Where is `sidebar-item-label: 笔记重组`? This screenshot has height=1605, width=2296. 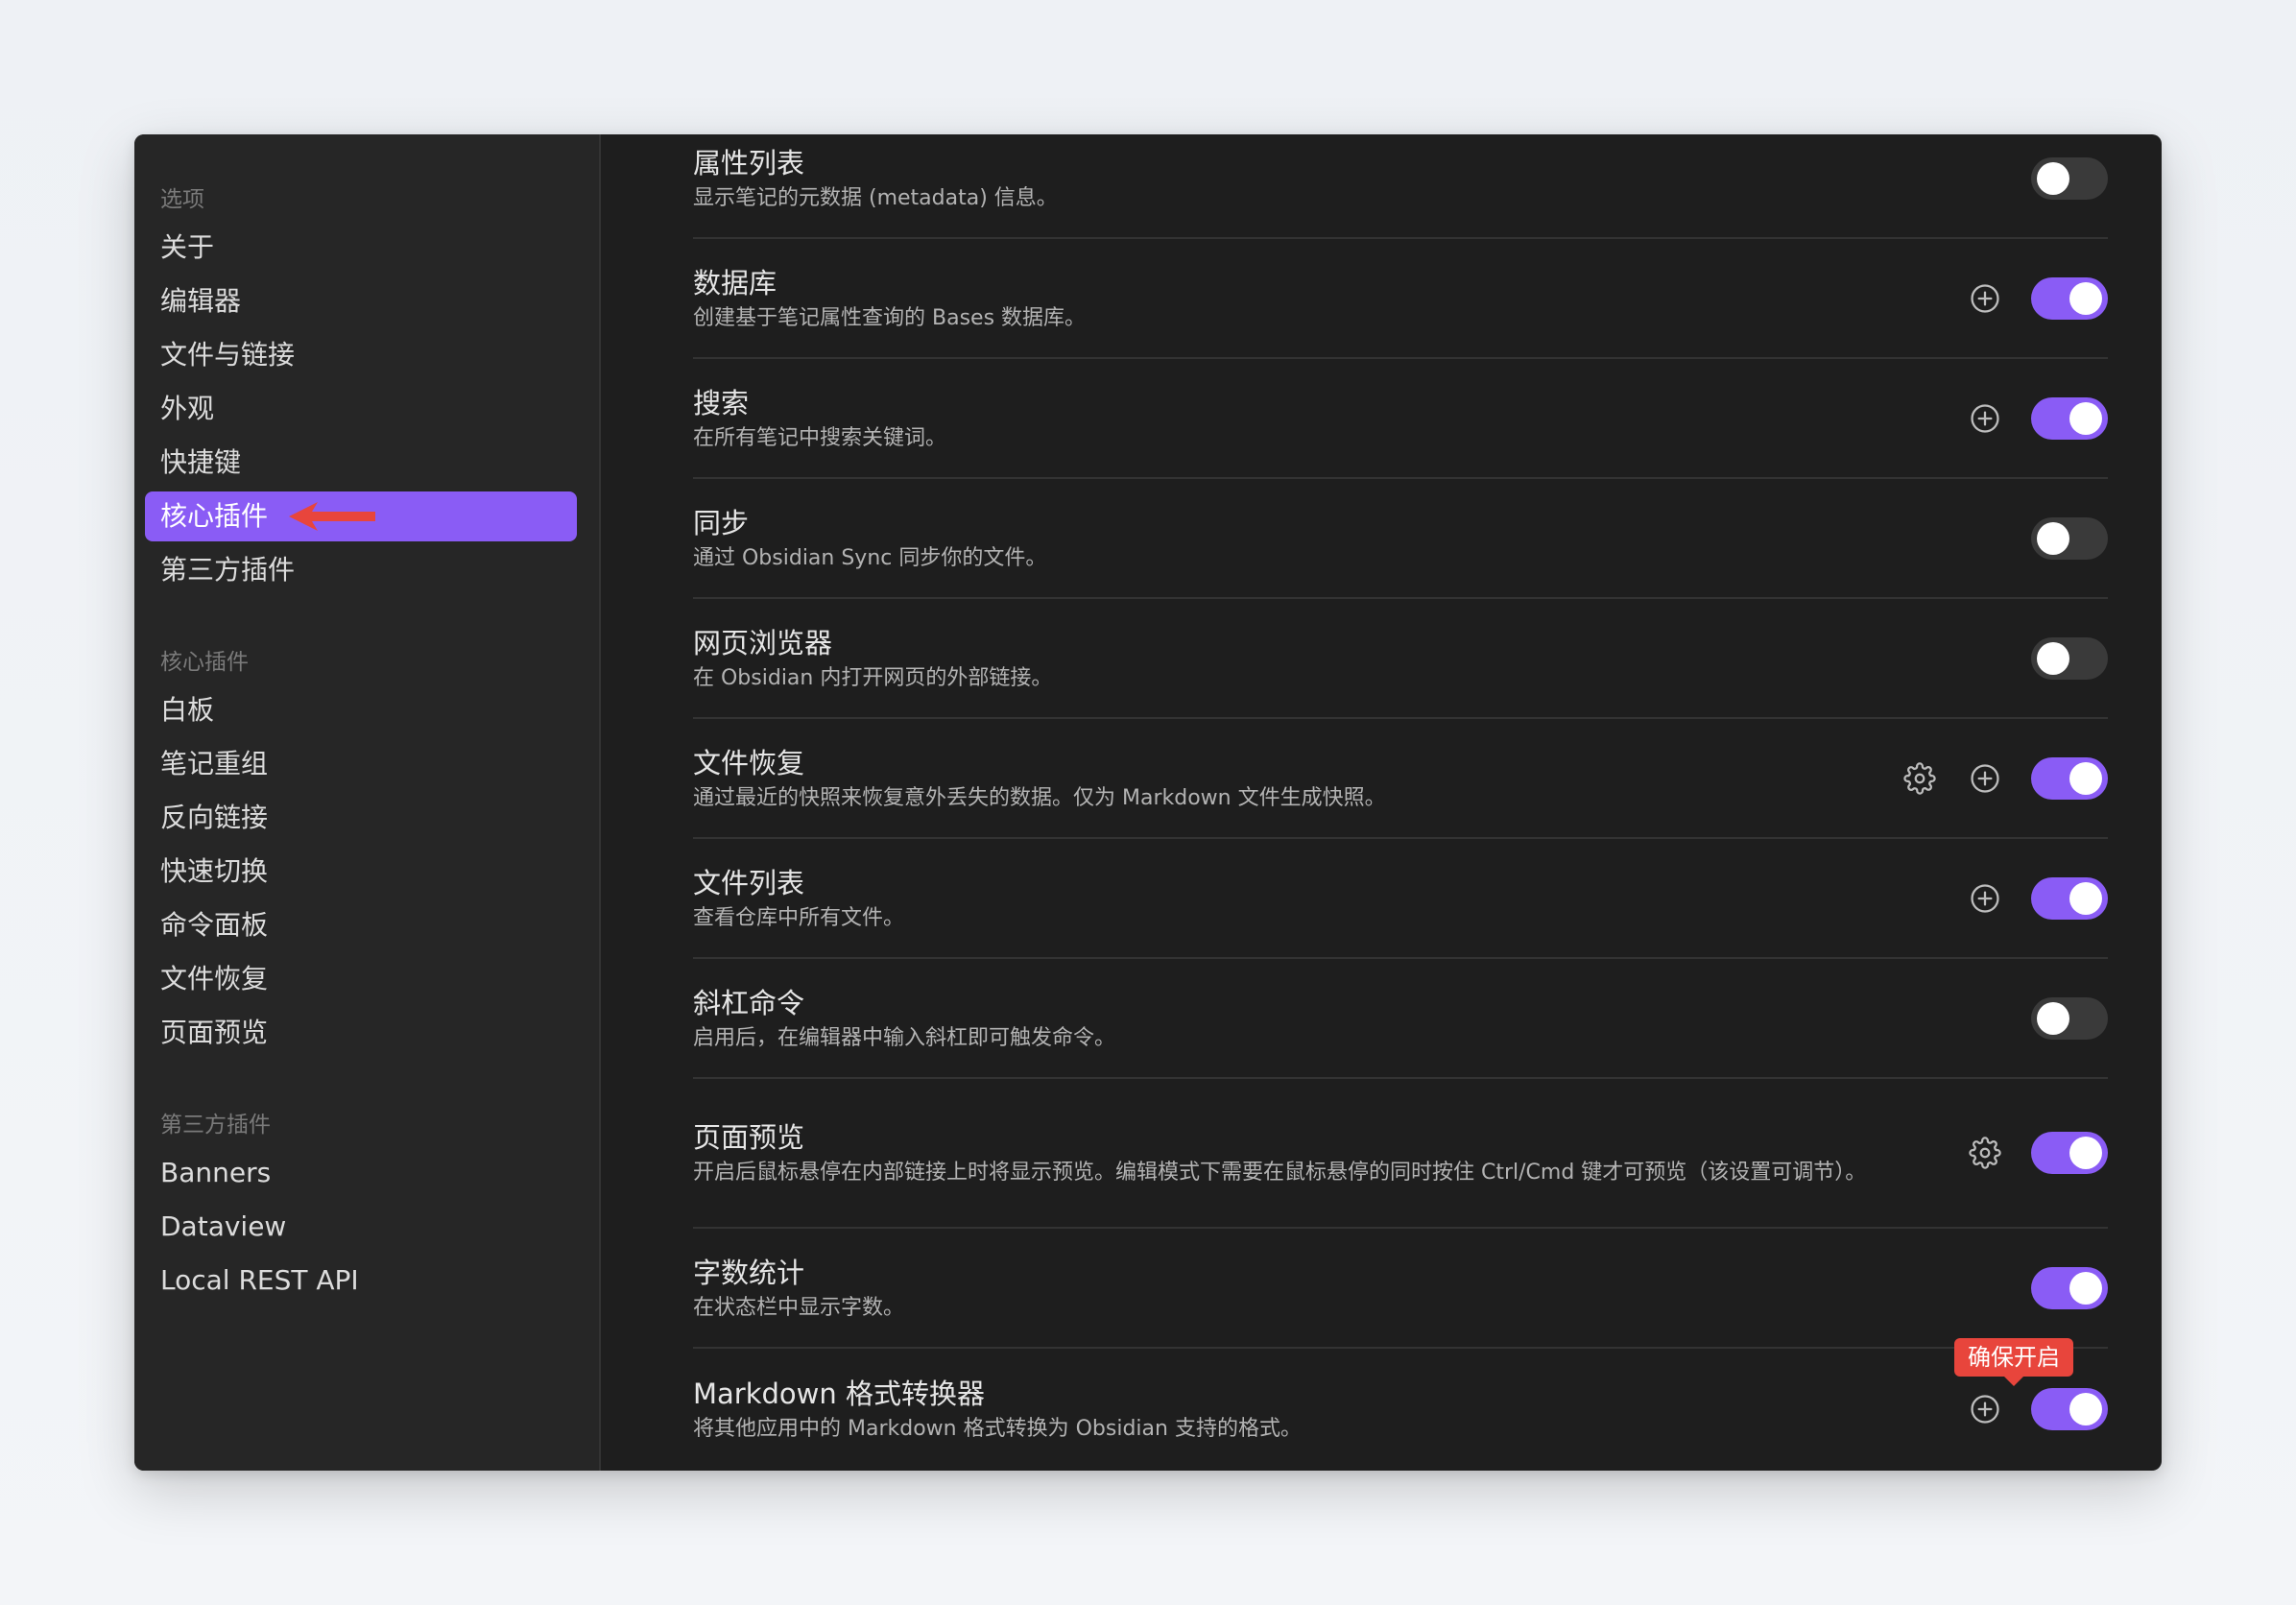 sidebar-item-label: 笔记重组 is located at coordinates (215, 763).